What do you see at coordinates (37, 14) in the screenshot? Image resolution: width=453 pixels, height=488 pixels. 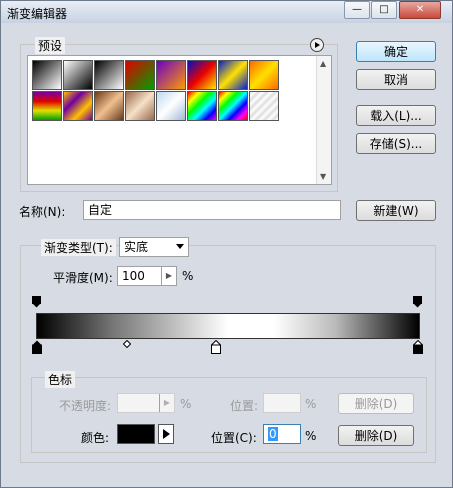 I see `window-title: 渐变编辑器` at bounding box center [37, 14].